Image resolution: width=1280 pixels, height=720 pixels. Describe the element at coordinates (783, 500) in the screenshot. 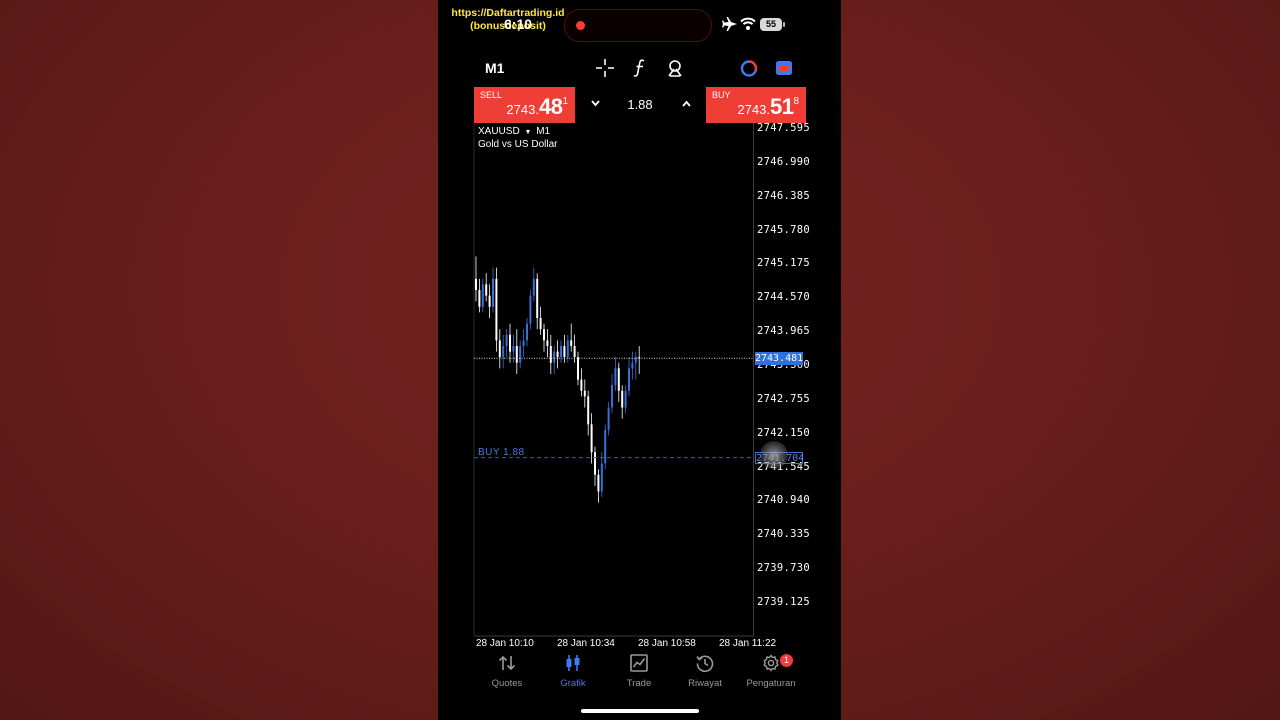

I see `price-tick-label: 2740.940` at that location.